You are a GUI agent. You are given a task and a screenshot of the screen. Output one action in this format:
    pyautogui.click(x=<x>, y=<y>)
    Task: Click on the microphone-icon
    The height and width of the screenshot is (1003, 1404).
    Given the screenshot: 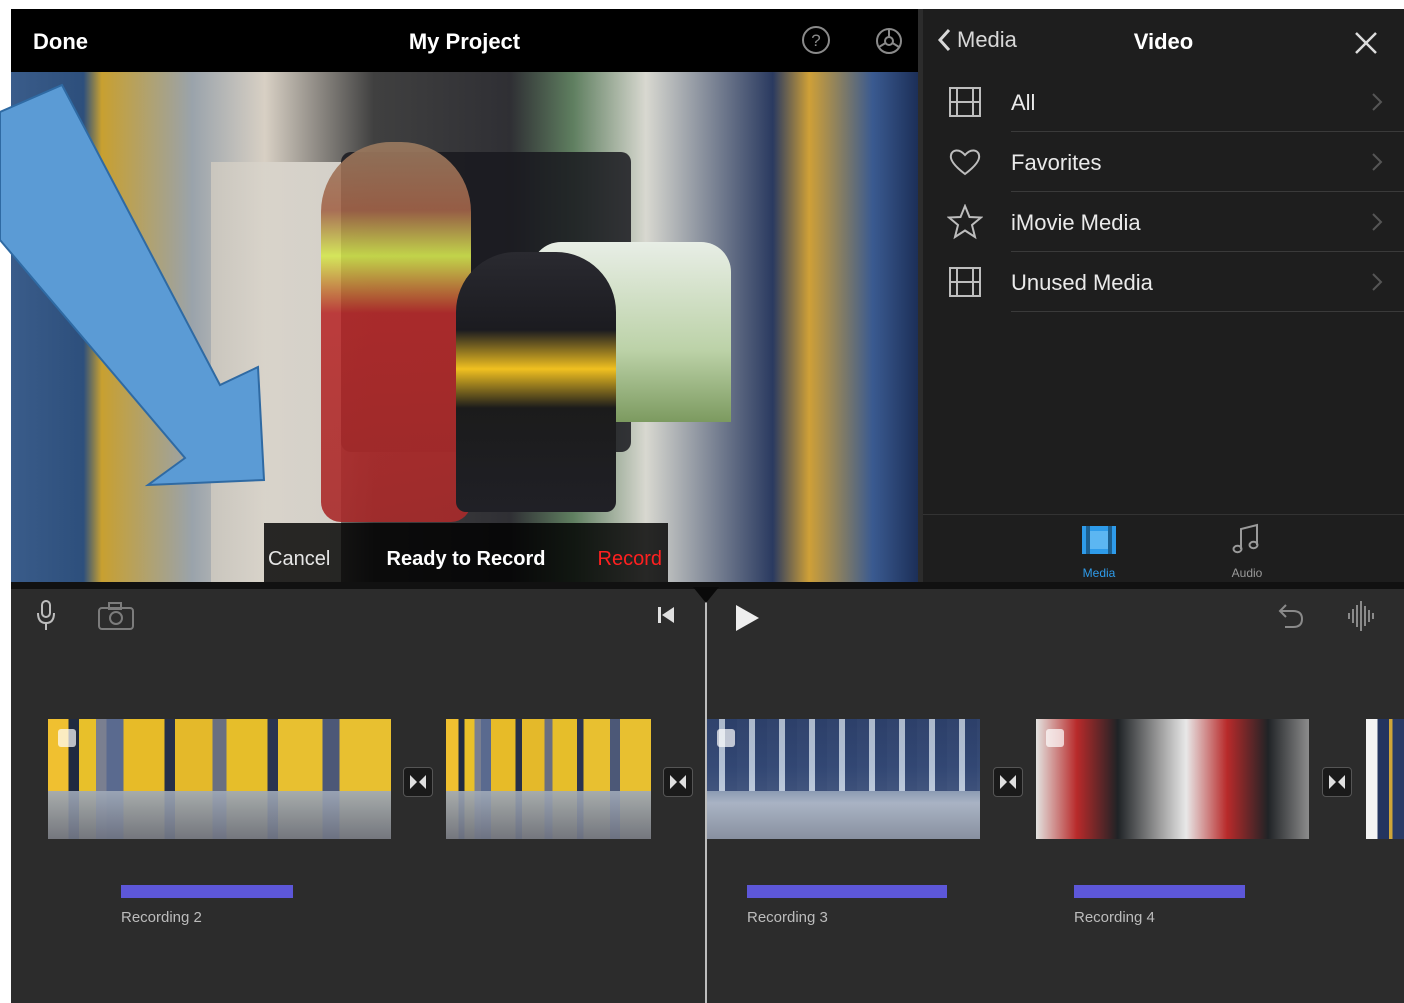 What is the action you would take?
    pyautogui.click(x=46, y=616)
    